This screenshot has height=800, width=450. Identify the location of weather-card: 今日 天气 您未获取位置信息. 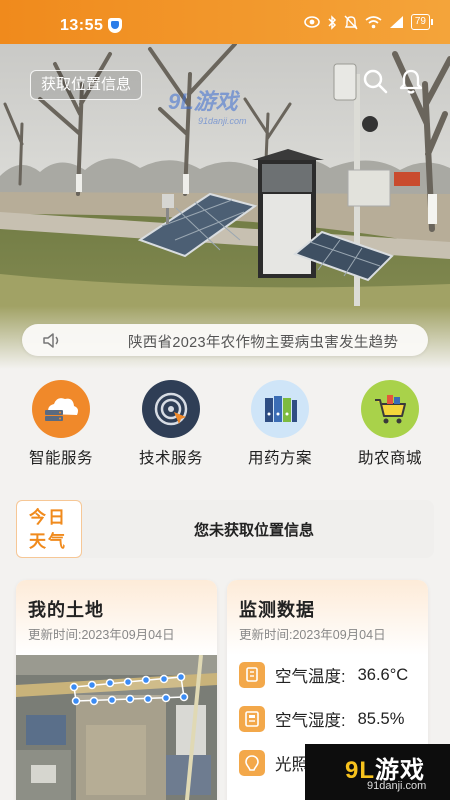
(225, 529).